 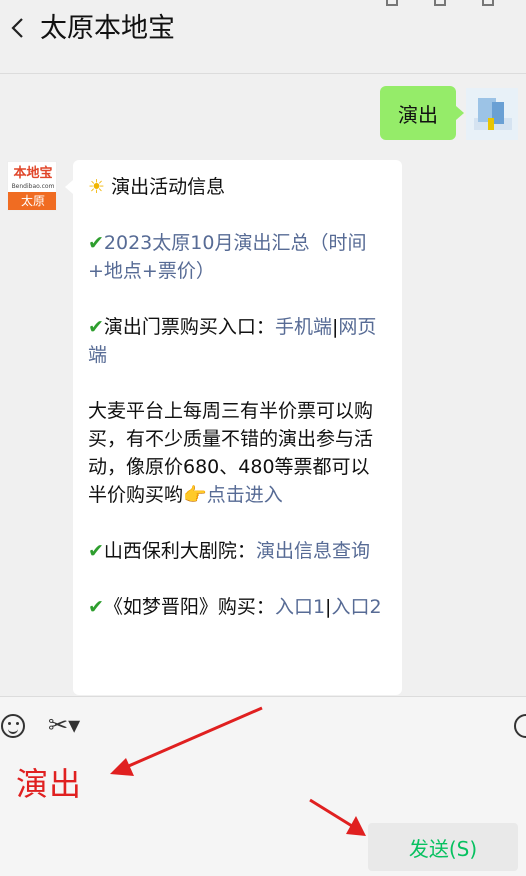 I want to click on ticket-entry-label: 演出门票购买入口：, so click(x=189, y=327).